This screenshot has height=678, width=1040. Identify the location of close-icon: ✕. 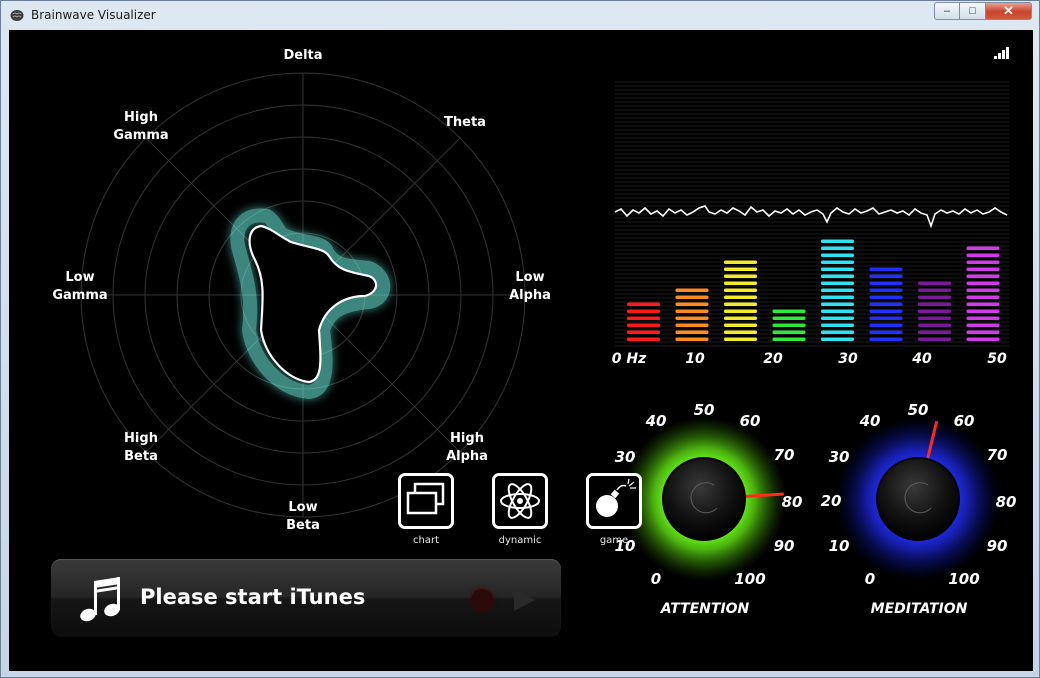
(1008, 10).